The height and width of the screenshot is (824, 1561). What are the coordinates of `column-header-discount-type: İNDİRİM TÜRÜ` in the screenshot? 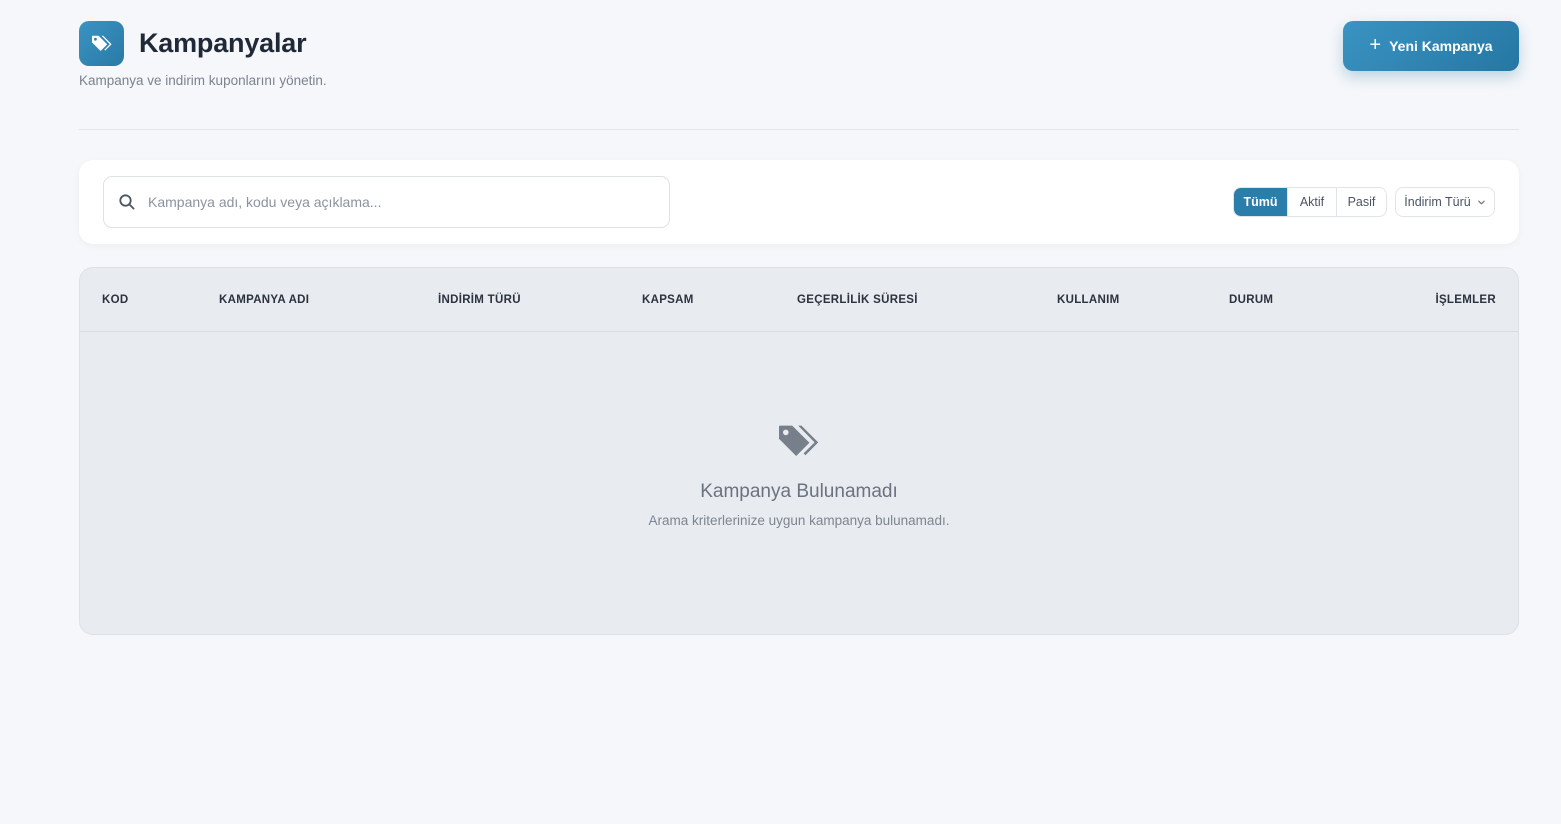 It's located at (479, 300).